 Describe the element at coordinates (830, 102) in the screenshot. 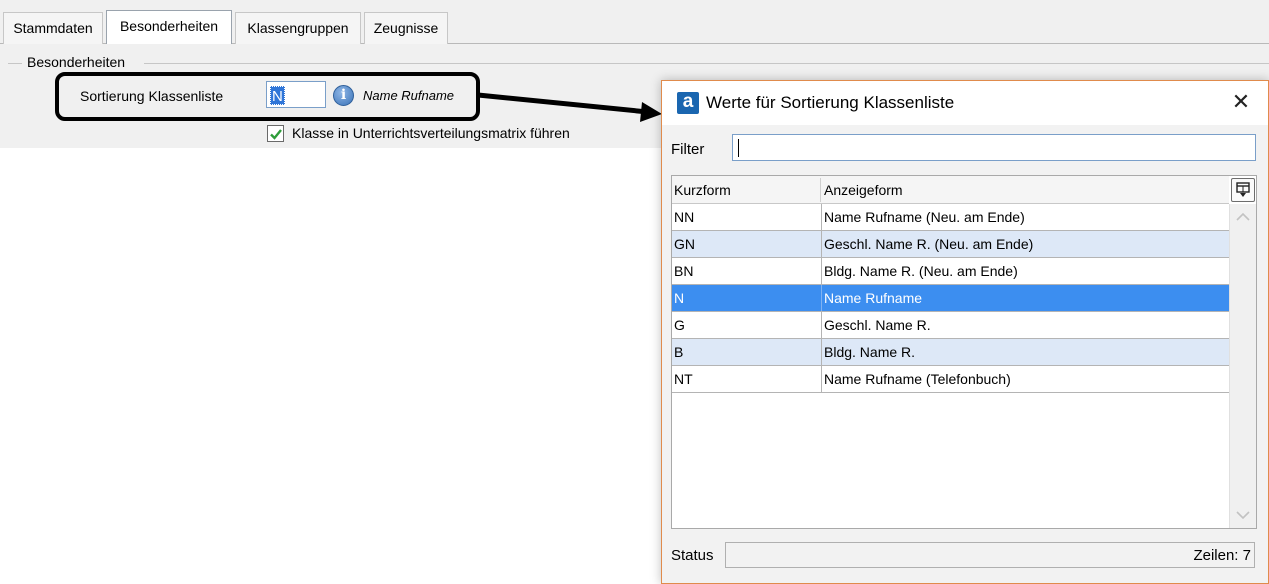

I see `dialog-title: Werte für Sortierung Klassenliste` at that location.